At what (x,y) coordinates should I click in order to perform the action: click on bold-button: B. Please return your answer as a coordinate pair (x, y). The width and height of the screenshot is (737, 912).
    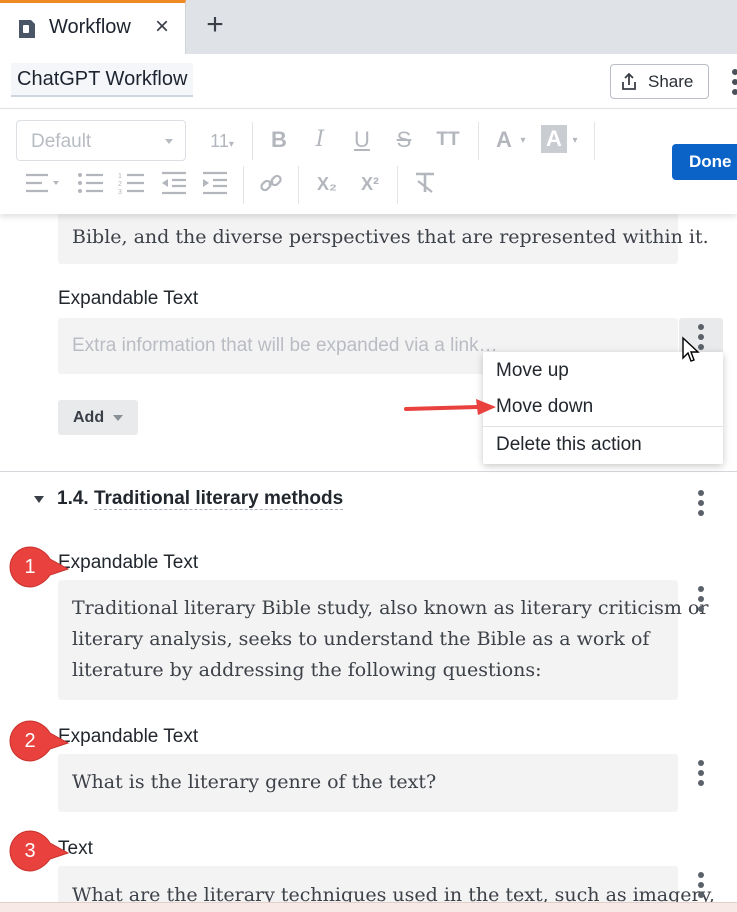
    Looking at the image, I should click on (279, 140).